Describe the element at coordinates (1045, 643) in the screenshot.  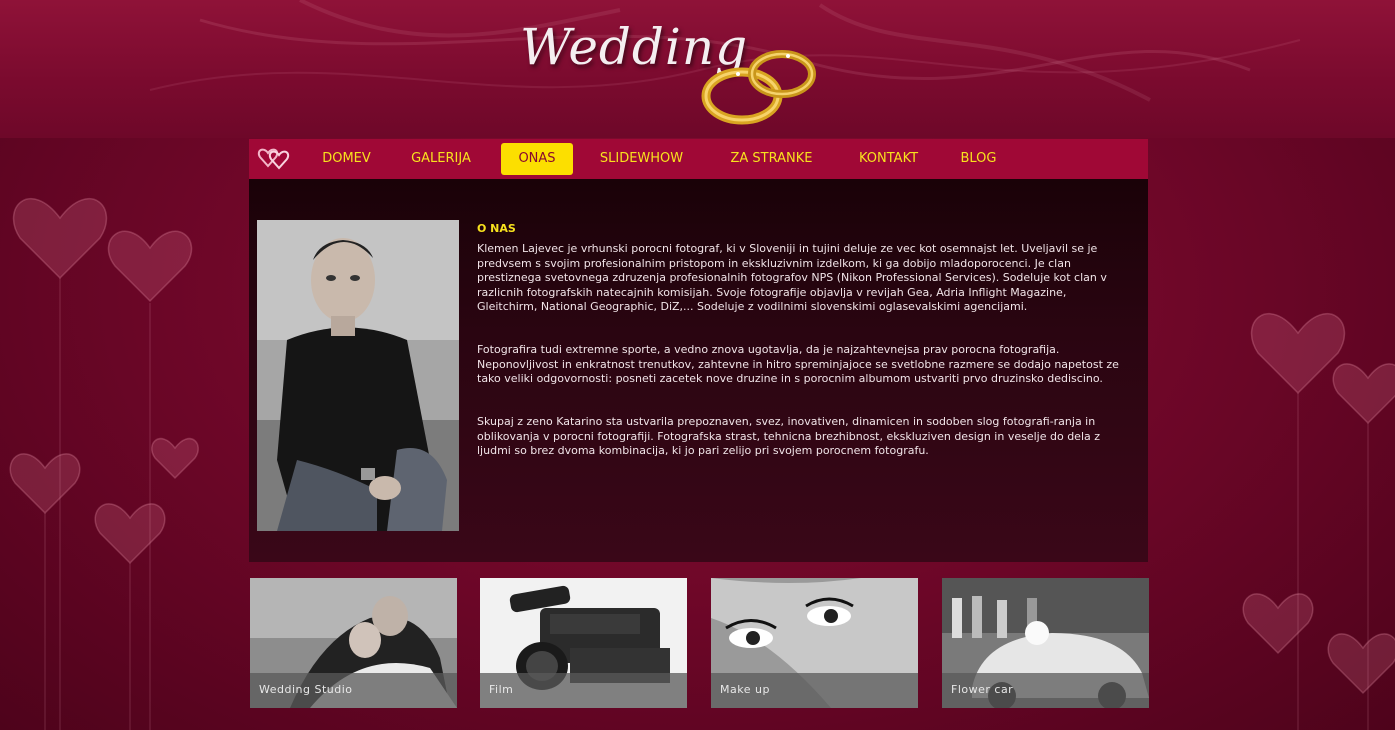
I see `thumbnail-flower-car: Flower car` at that location.